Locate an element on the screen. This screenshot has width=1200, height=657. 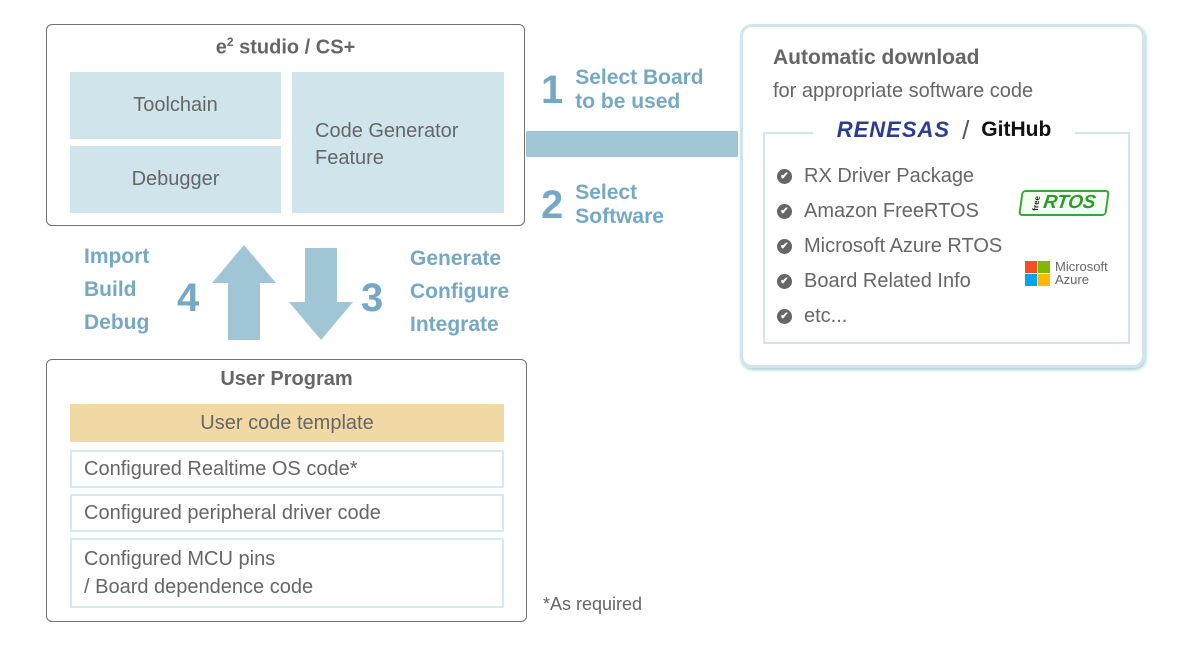
debugger-block: Debugger is located at coordinates (175, 179).